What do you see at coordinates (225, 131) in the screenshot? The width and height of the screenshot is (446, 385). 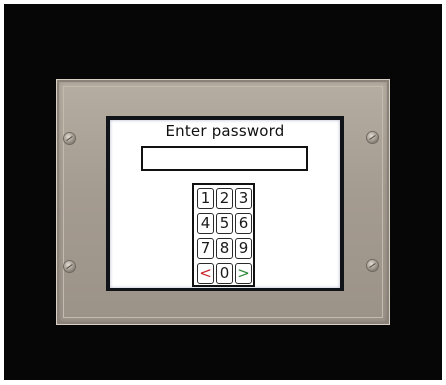 I see `password-prompt: Enter password` at bounding box center [225, 131].